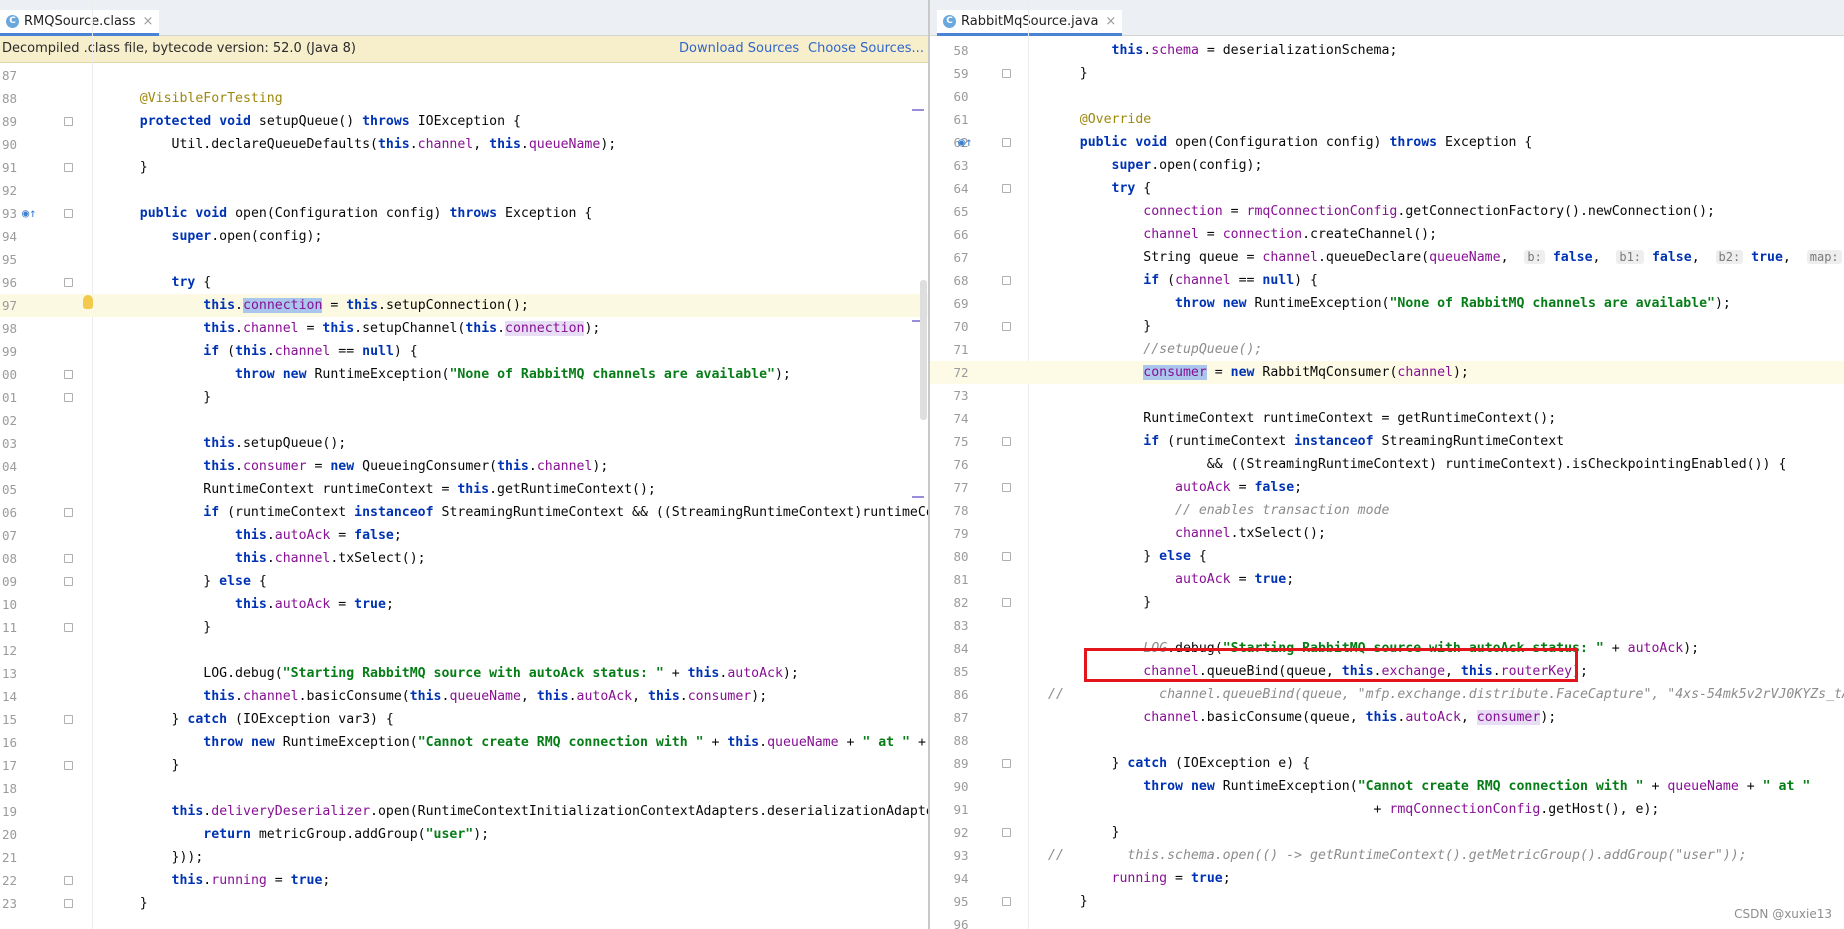 The image size is (1844, 929). I want to click on code-line: 58 this.schema = deserializationSchema;, so click(1387, 50).